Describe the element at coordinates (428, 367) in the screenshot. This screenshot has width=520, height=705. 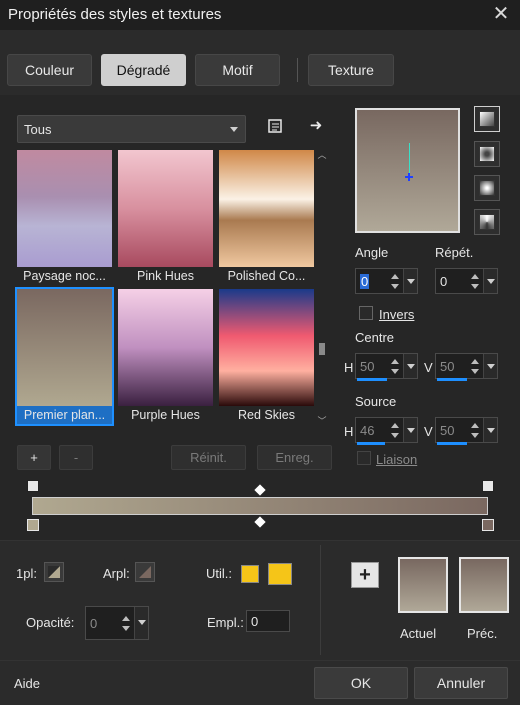
I see `centre-v-label: V` at that location.